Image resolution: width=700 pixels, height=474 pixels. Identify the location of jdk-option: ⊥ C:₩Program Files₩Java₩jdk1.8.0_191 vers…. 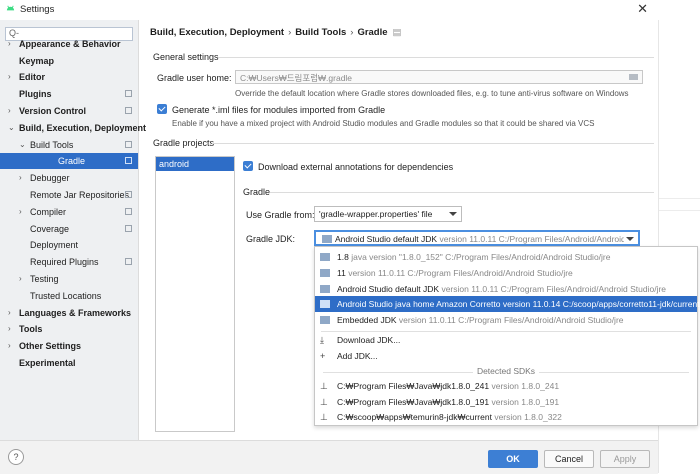
(506, 402).